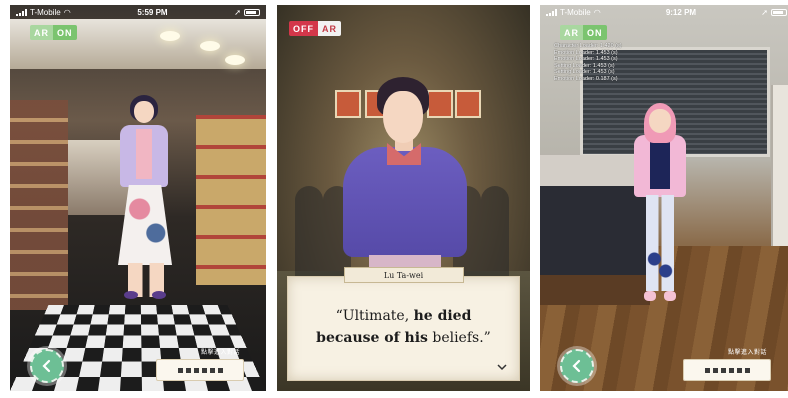 This screenshot has width=788, height=398. What do you see at coordinates (502, 367) in the screenshot?
I see `chevron-down-icon` at bounding box center [502, 367].